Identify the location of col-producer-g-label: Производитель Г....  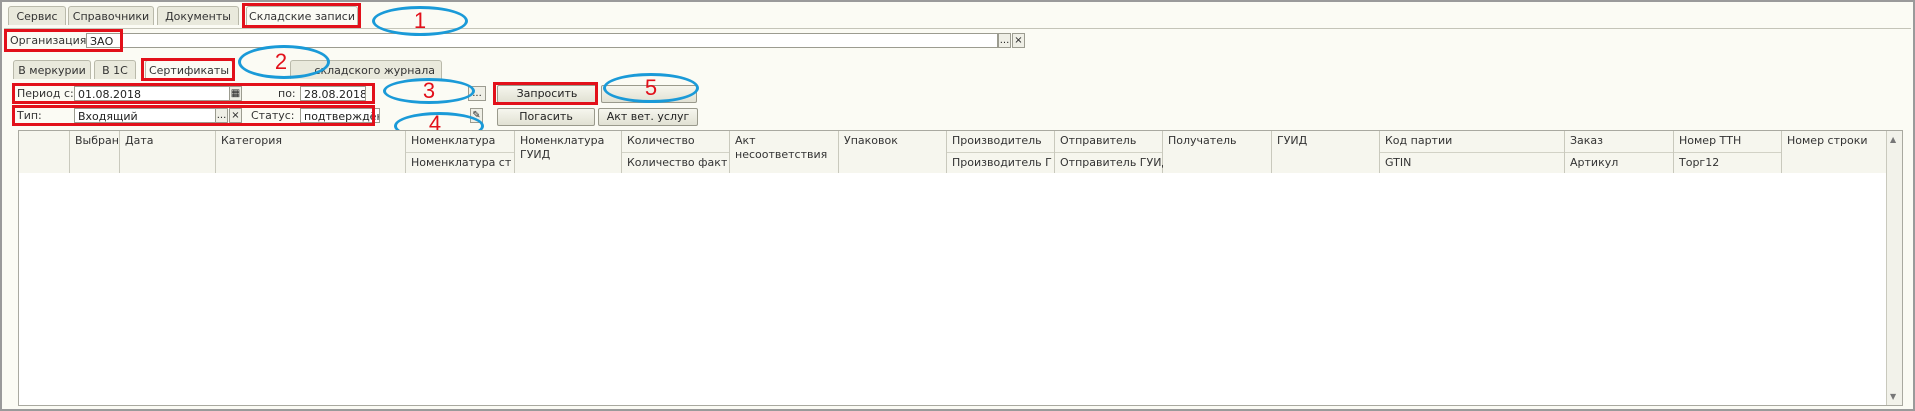
(1002, 162).